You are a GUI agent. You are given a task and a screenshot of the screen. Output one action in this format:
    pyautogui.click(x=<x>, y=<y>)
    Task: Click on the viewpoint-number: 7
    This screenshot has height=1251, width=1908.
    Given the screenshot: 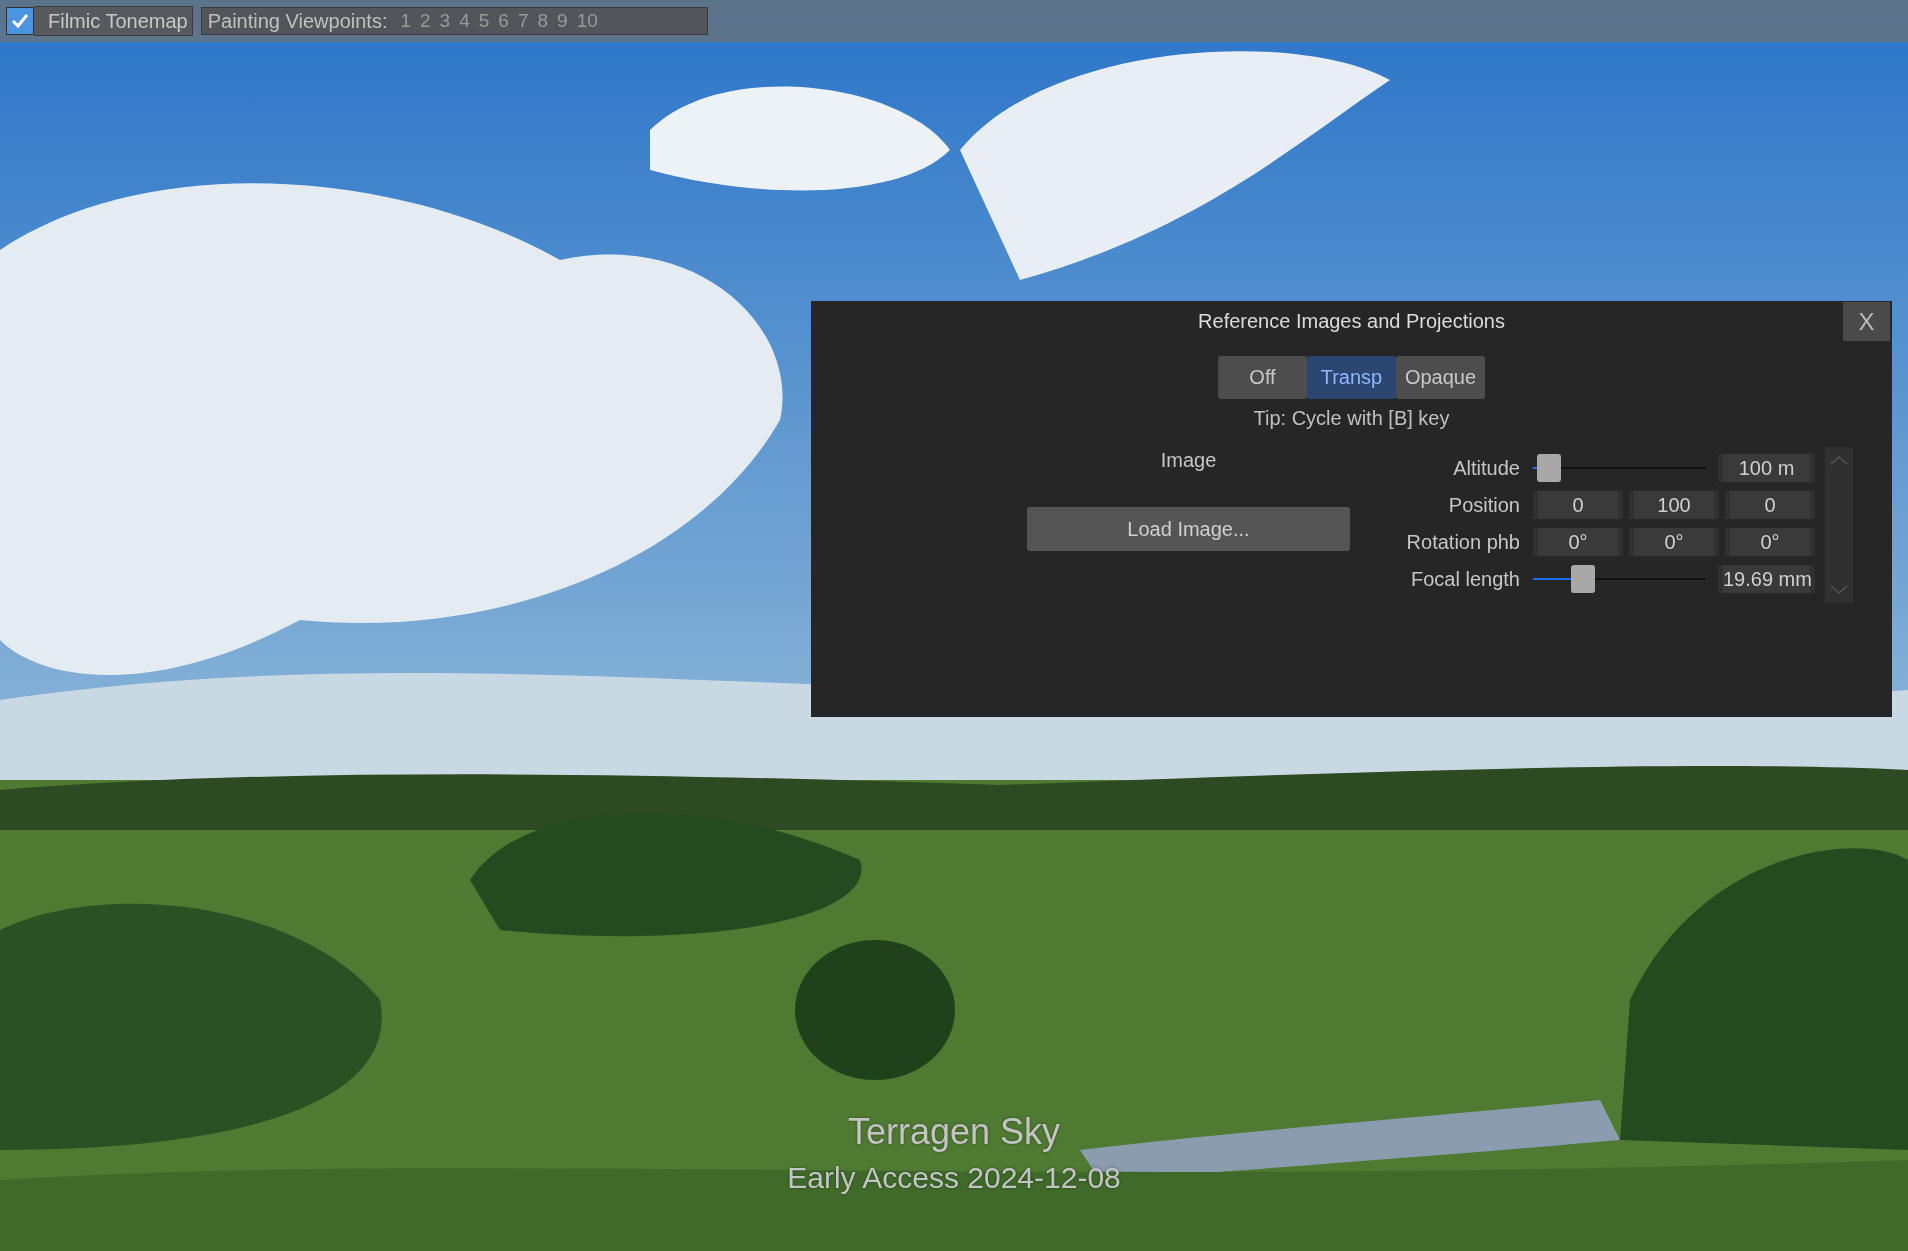 What is the action you would take?
    pyautogui.click(x=523, y=21)
    